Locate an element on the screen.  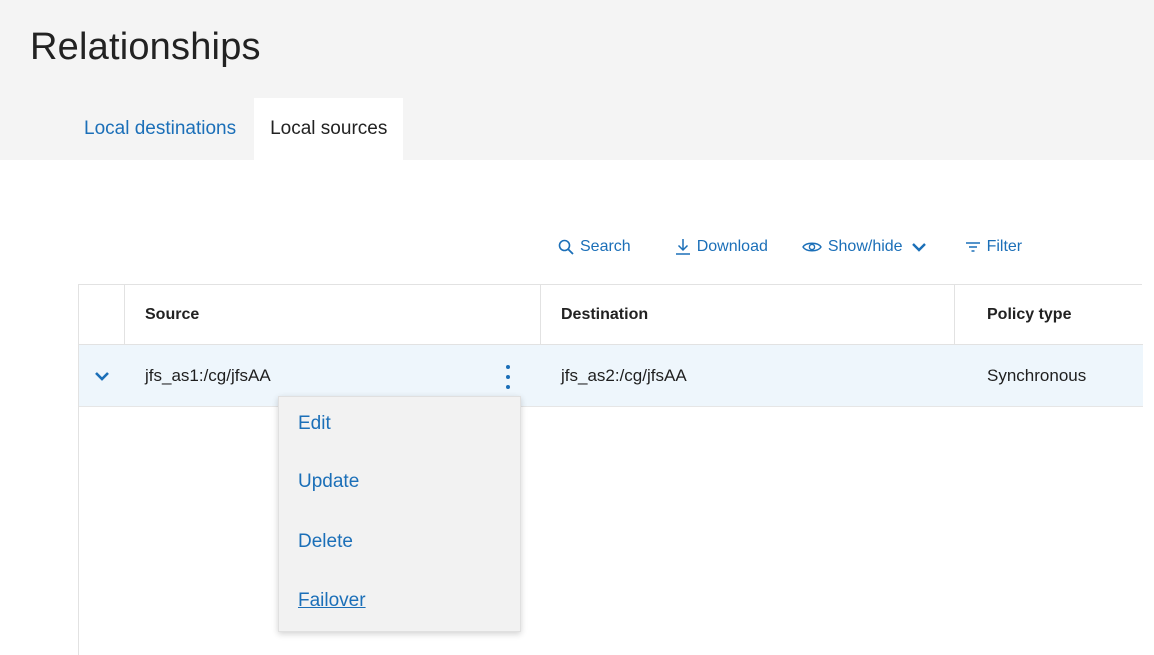
filter-icon is located at coordinates (972, 247).